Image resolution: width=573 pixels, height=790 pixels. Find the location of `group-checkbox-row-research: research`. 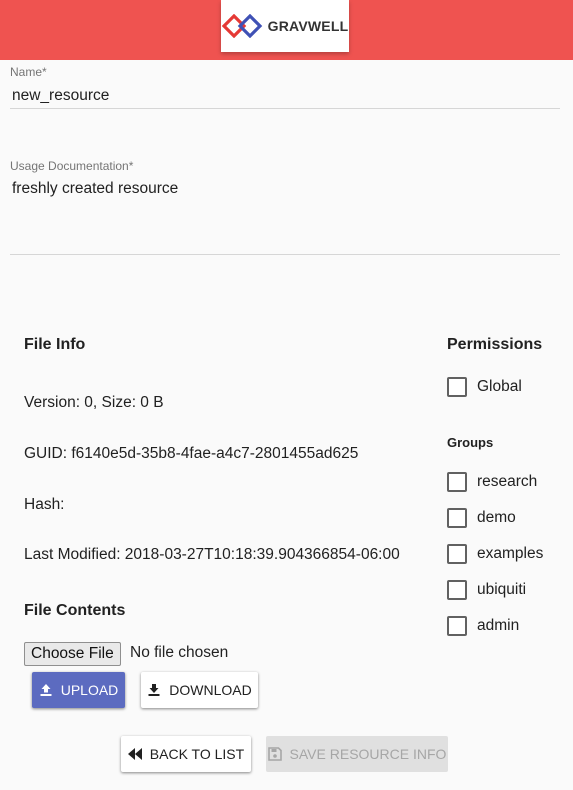

group-checkbox-row-research: research is located at coordinates (492, 482).